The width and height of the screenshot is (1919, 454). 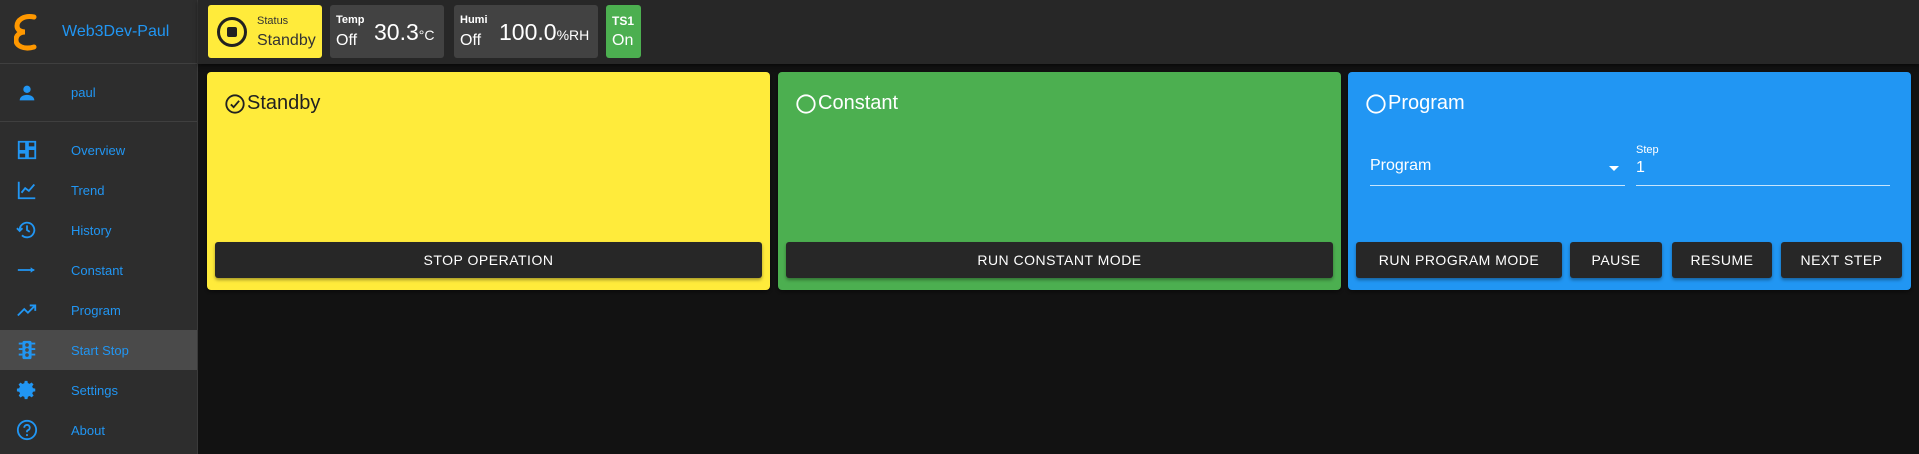 I want to click on temp-reading: 30.3°C, so click(x=404, y=32).